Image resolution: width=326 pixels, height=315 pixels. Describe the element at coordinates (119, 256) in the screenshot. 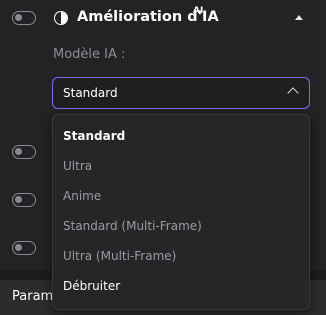

I see `option-ultra-multi-frame: Ultra (Multi-Frame)` at that location.